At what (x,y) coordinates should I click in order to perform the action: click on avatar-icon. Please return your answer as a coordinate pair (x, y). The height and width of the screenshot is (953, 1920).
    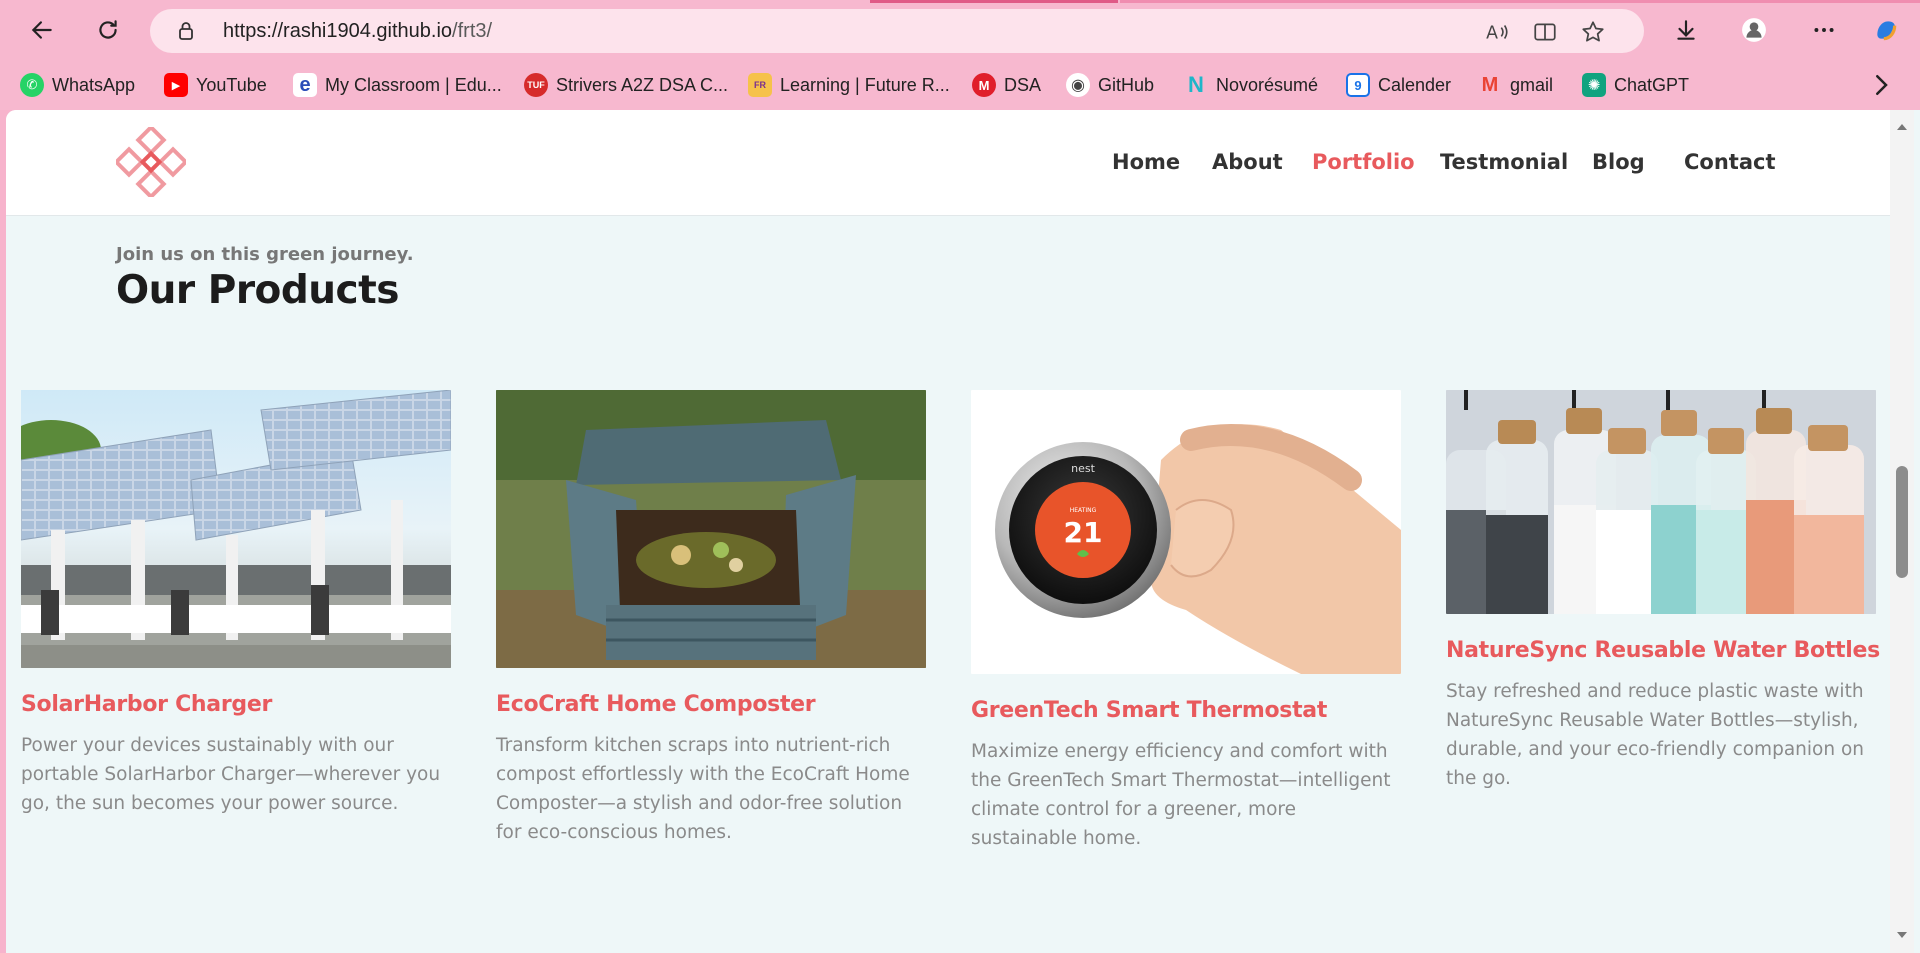
    Looking at the image, I should click on (1754, 30).